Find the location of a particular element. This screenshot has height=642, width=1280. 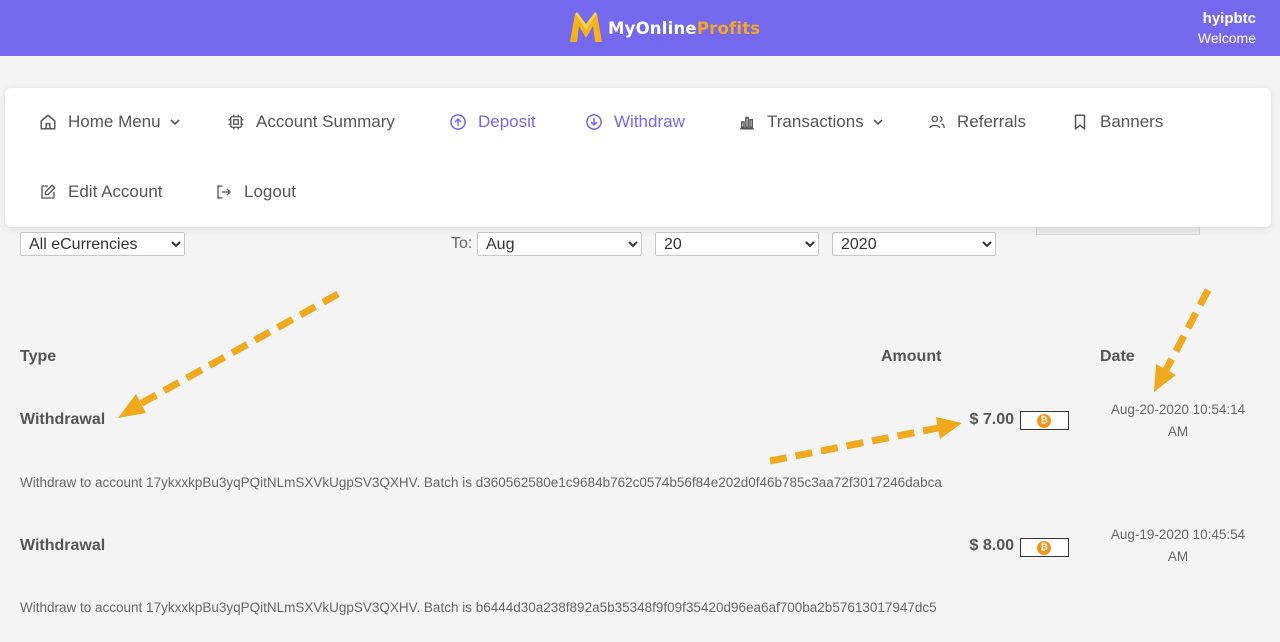

menu-deposit: Deposit is located at coordinates (492, 122).